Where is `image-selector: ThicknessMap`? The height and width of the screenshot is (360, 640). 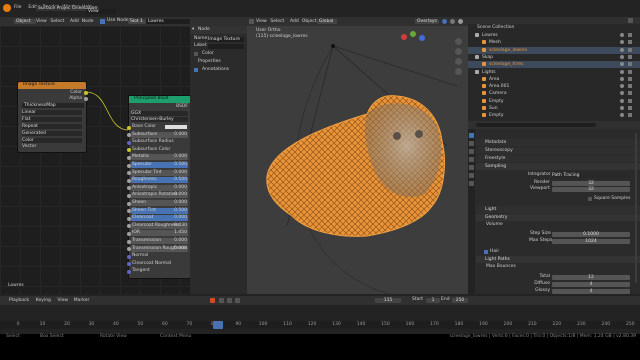 image-selector: ThicknessMap is located at coordinates (53, 105).